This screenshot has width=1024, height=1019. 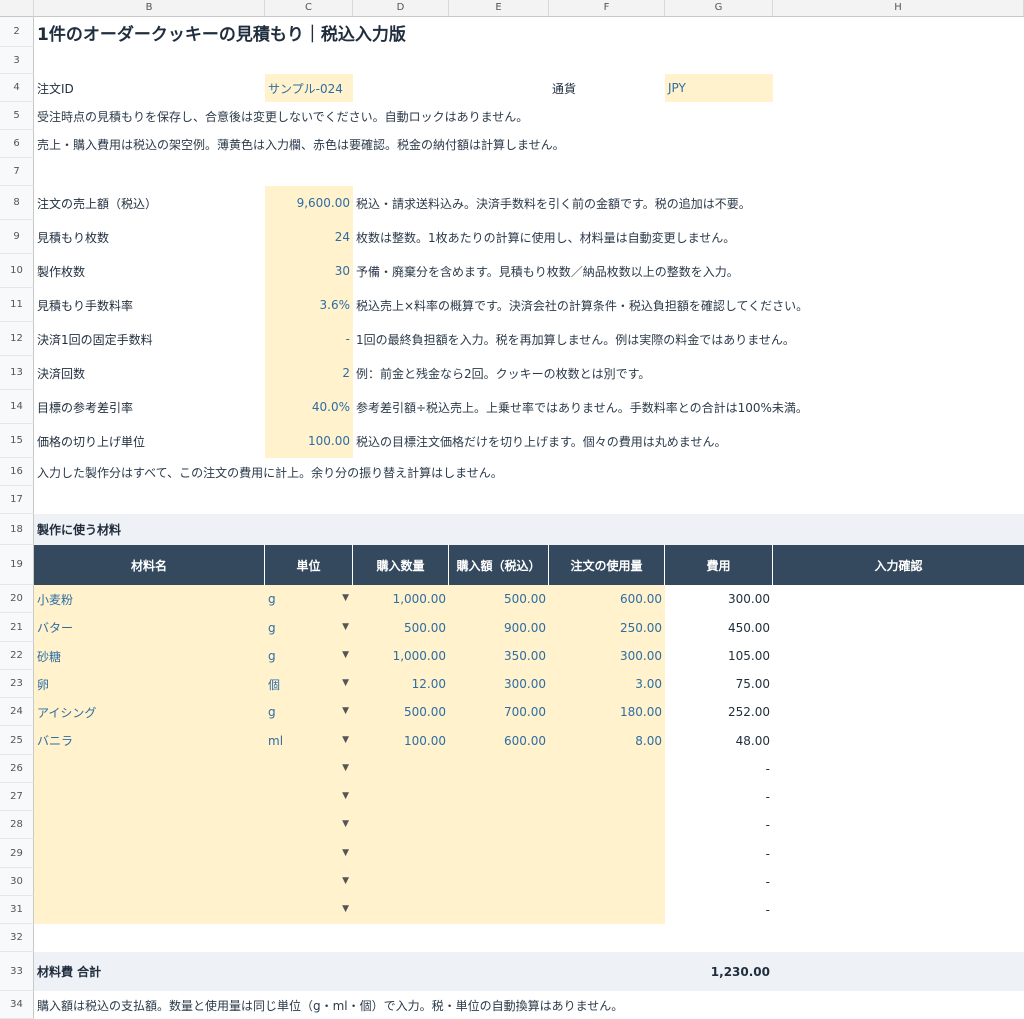 What do you see at coordinates (17, 172) in the screenshot?
I see `row-header: 7` at bounding box center [17, 172].